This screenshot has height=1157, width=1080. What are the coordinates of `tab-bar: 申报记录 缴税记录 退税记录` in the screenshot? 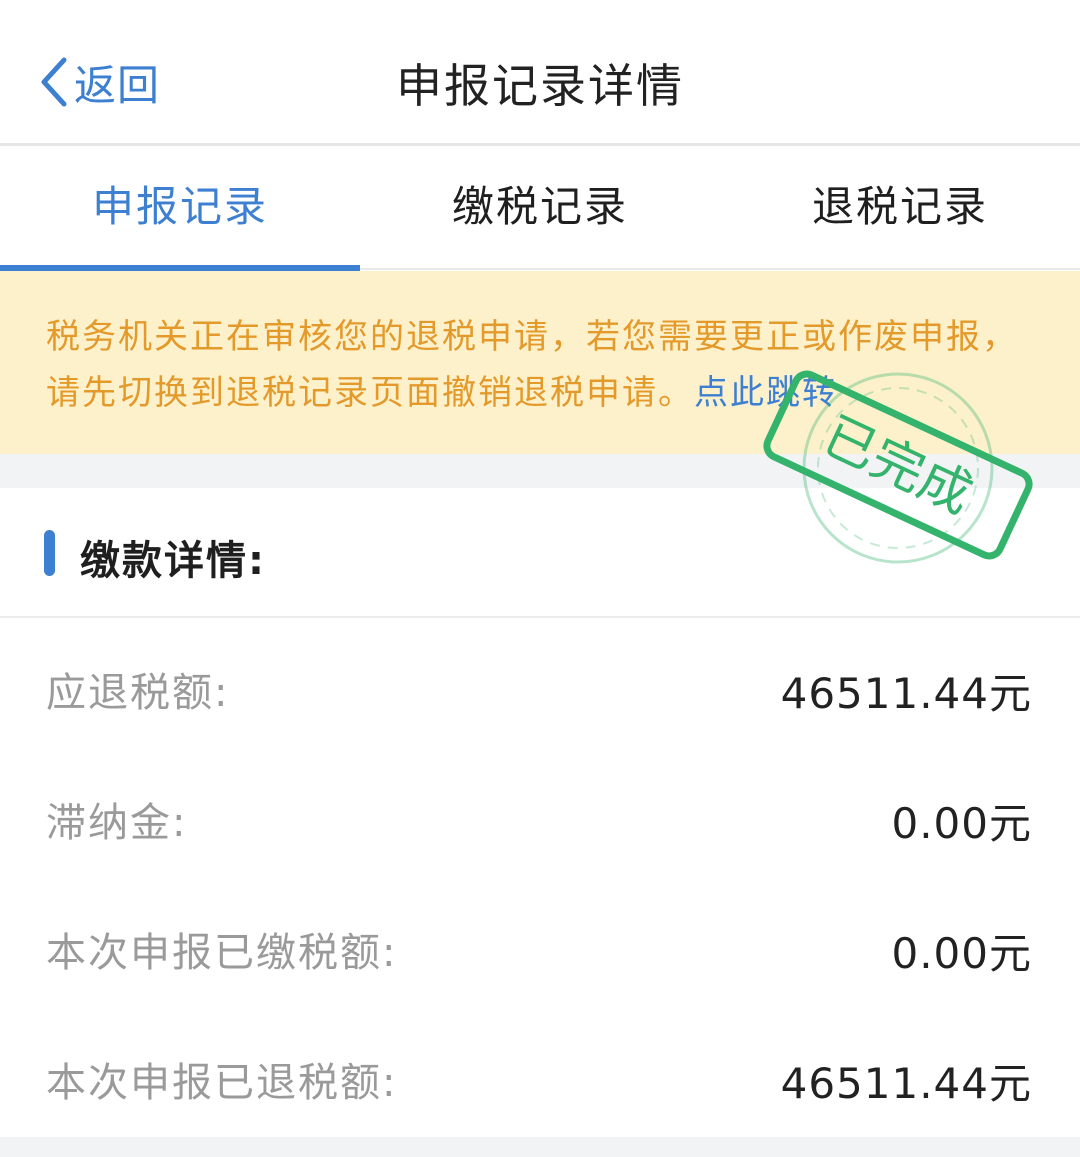 It's located at (540, 210).